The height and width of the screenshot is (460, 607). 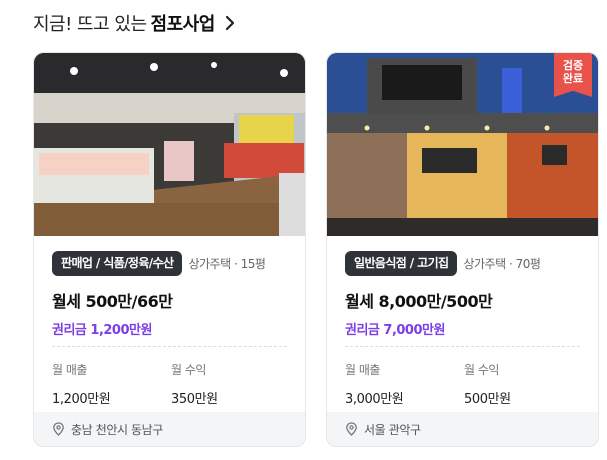 What do you see at coordinates (374, 399) in the screenshot?
I see `sales-value: 3,000만원` at bounding box center [374, 399].